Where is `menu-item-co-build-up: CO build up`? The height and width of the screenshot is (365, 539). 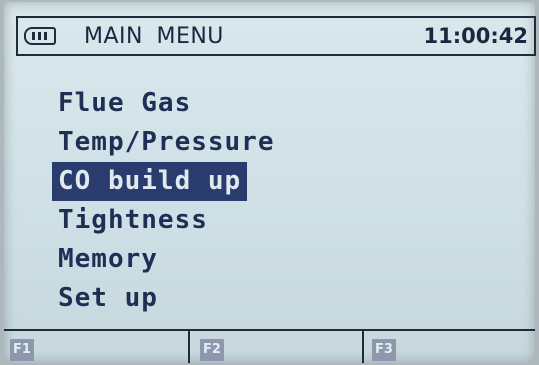
menu-item-co-build-up: CO build up is located at coordinates (150, 181).